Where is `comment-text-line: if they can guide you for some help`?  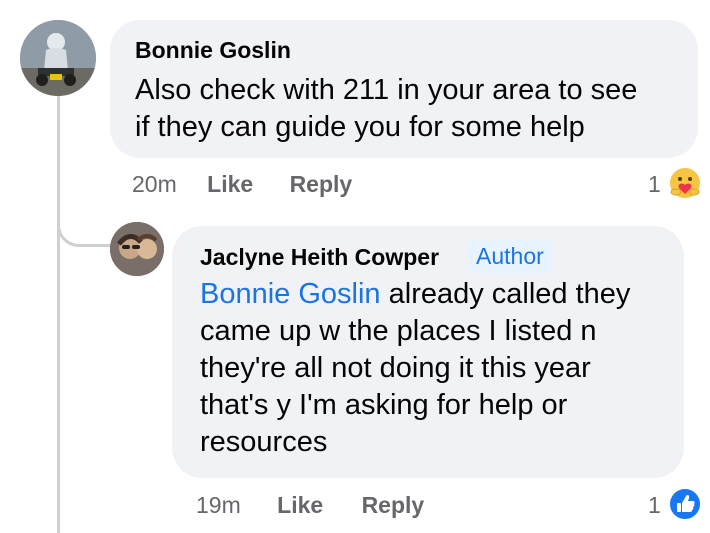 comment-text-line: if they can guide you for some help is located at coordinates (360, 127).